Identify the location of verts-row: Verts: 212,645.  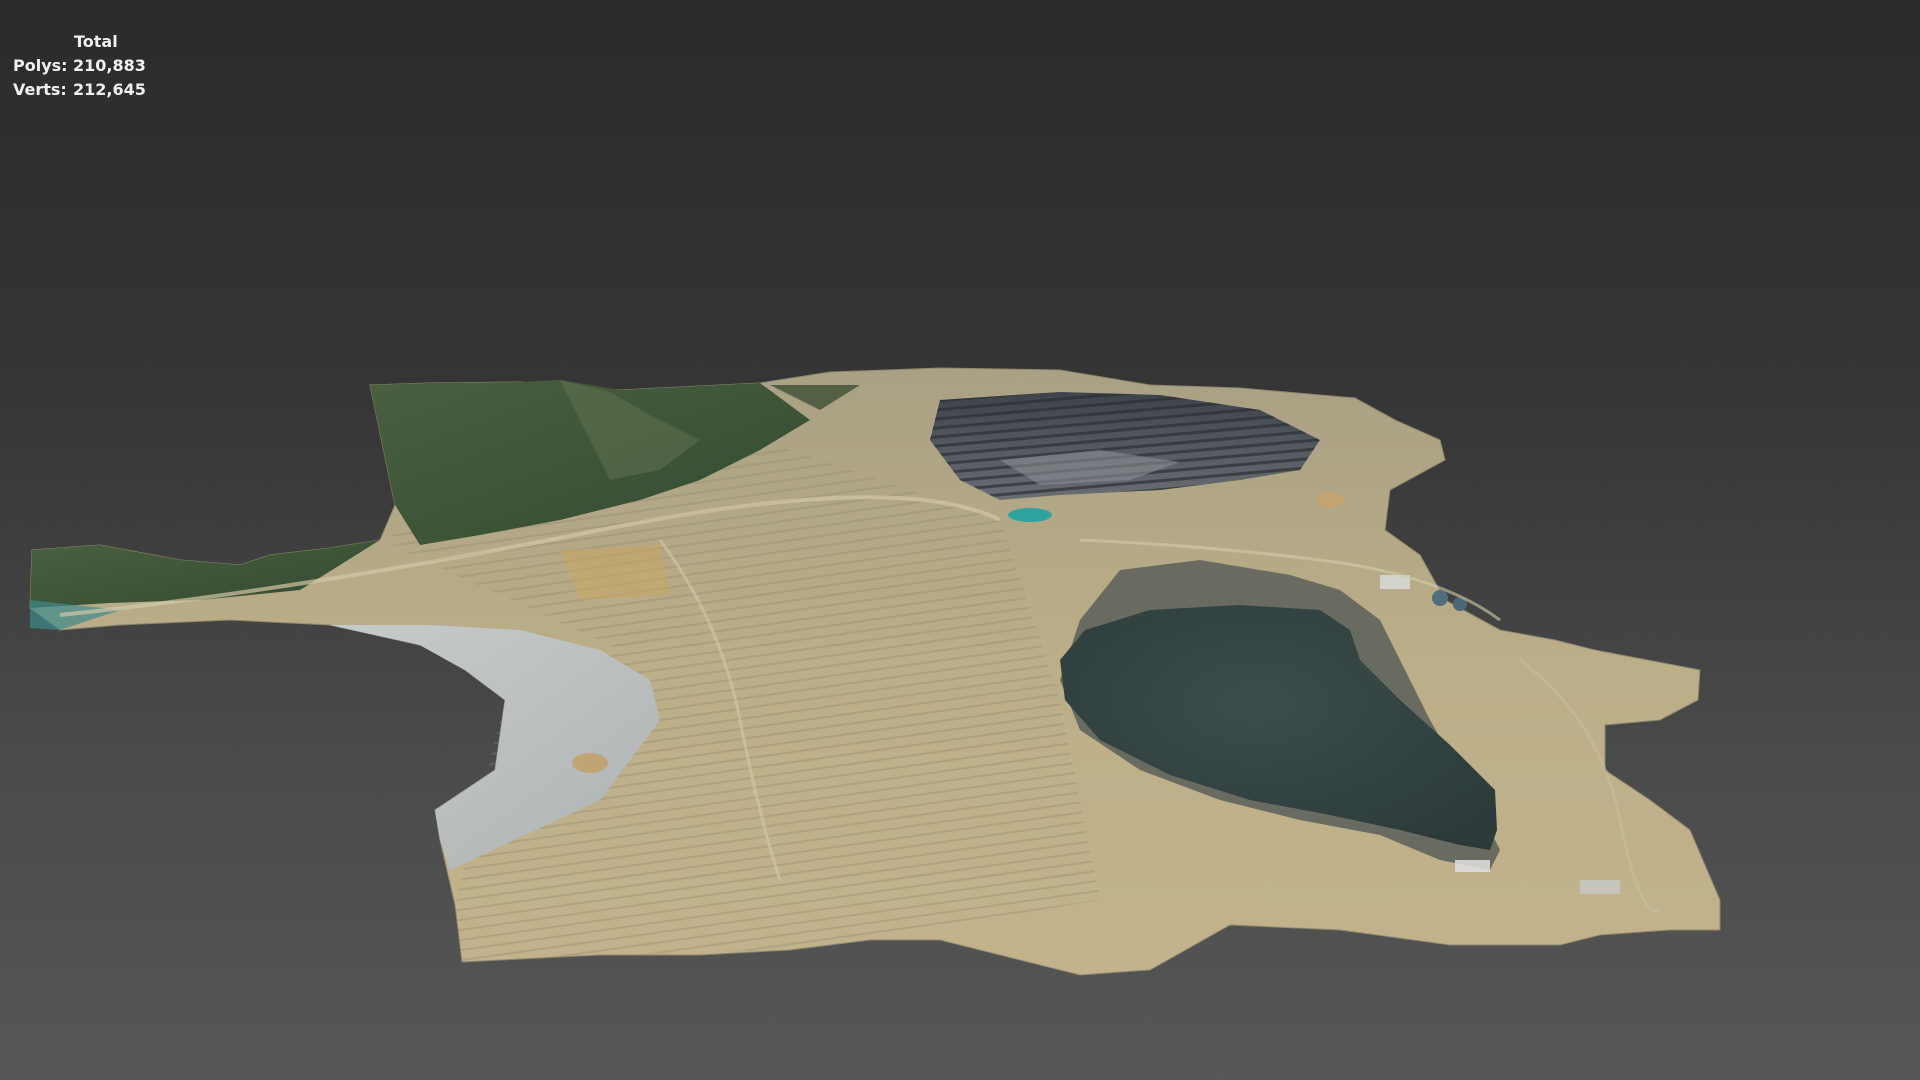
(79, 90).